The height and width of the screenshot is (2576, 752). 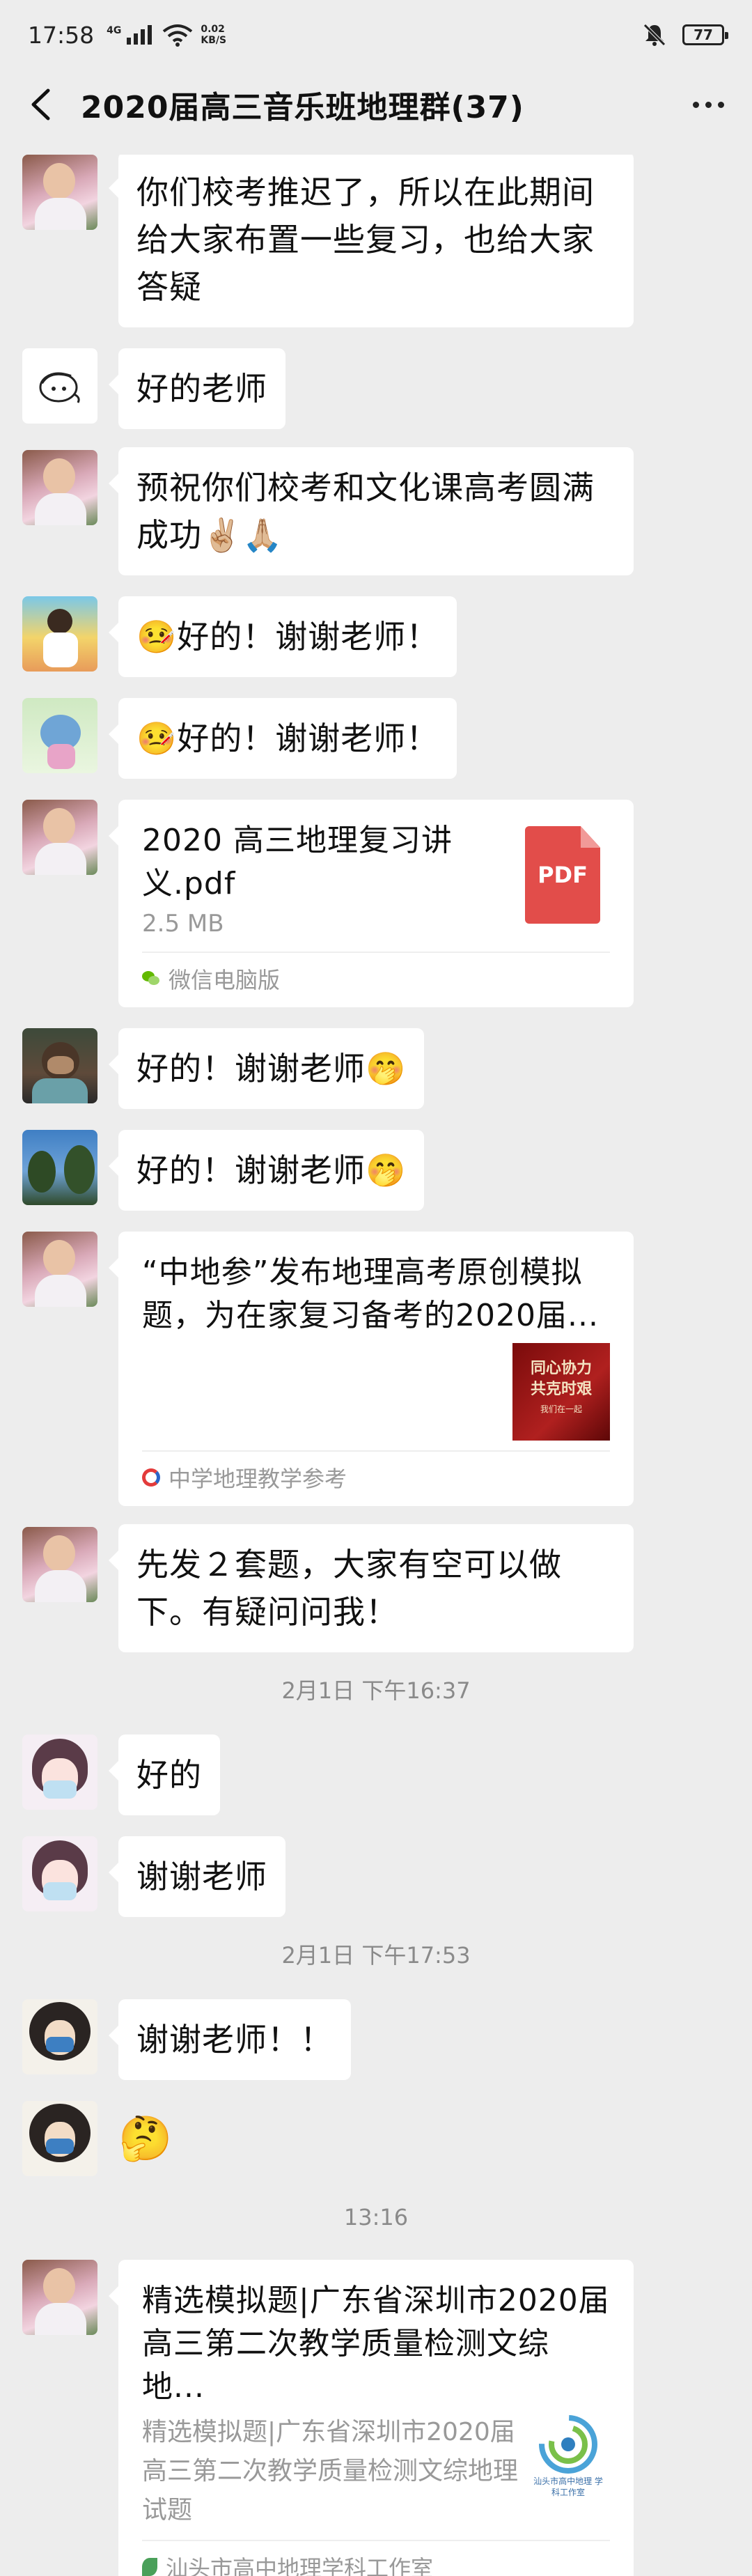 I want to click on timestamp: 2月1日 下午16:37, so click(x=376, y=1690).